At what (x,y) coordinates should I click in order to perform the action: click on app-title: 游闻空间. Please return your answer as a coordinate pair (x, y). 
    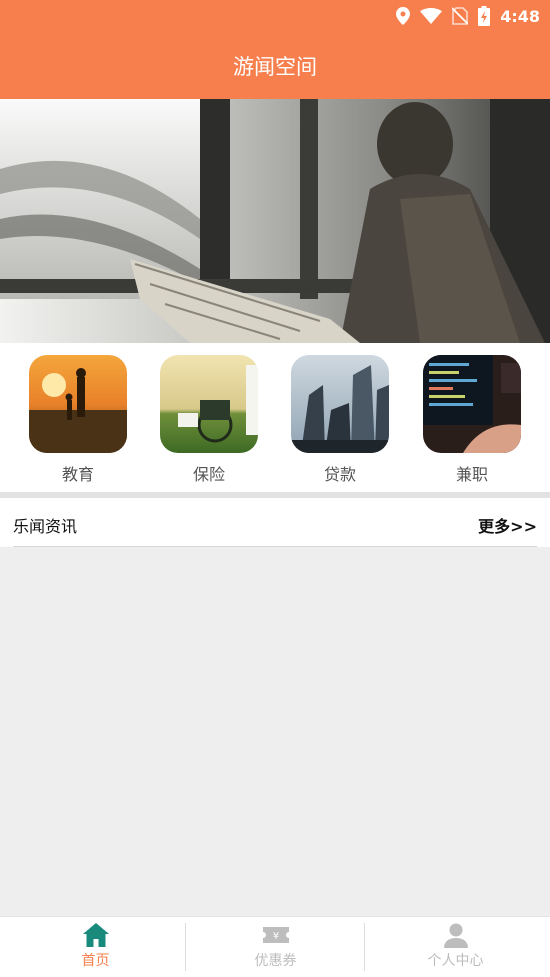
    Looking at the image, I should click on (275, 66).